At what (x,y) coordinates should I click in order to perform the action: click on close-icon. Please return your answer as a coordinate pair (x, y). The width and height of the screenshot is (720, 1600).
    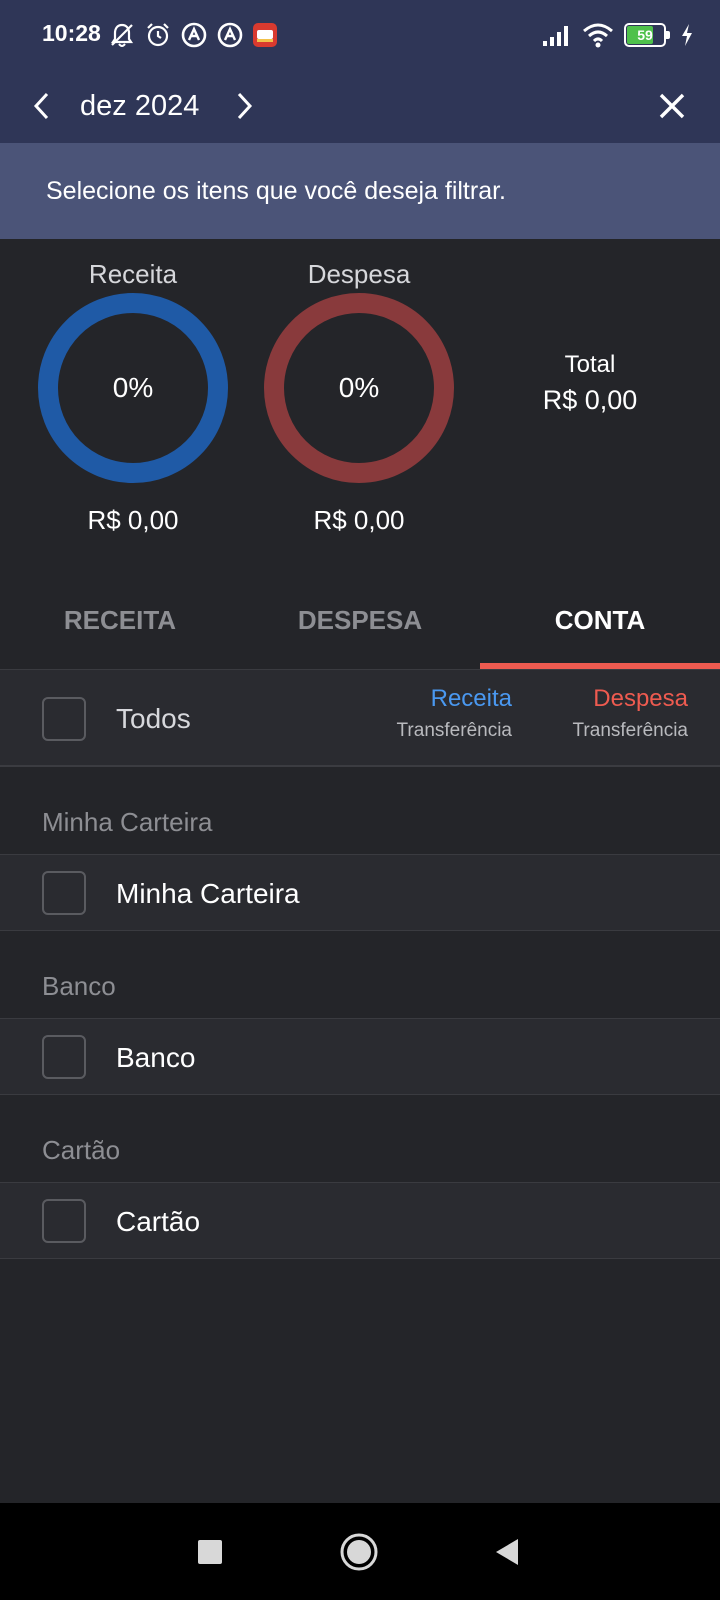
    Looking at the image, I should click on (672, 106).